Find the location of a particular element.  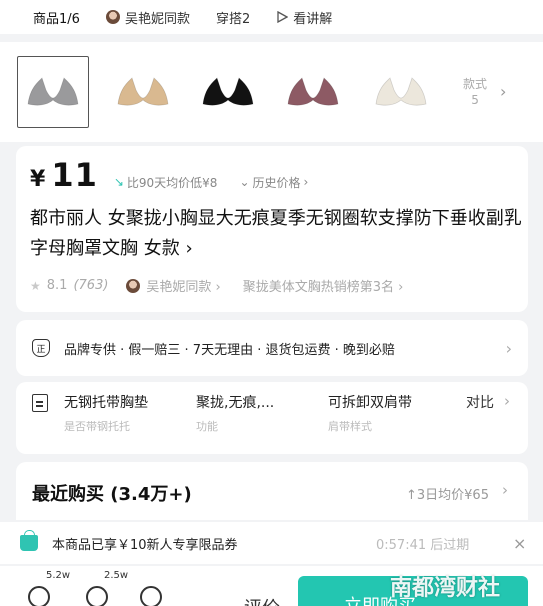

bra-beige-icon is located at coordinates (143, 91).